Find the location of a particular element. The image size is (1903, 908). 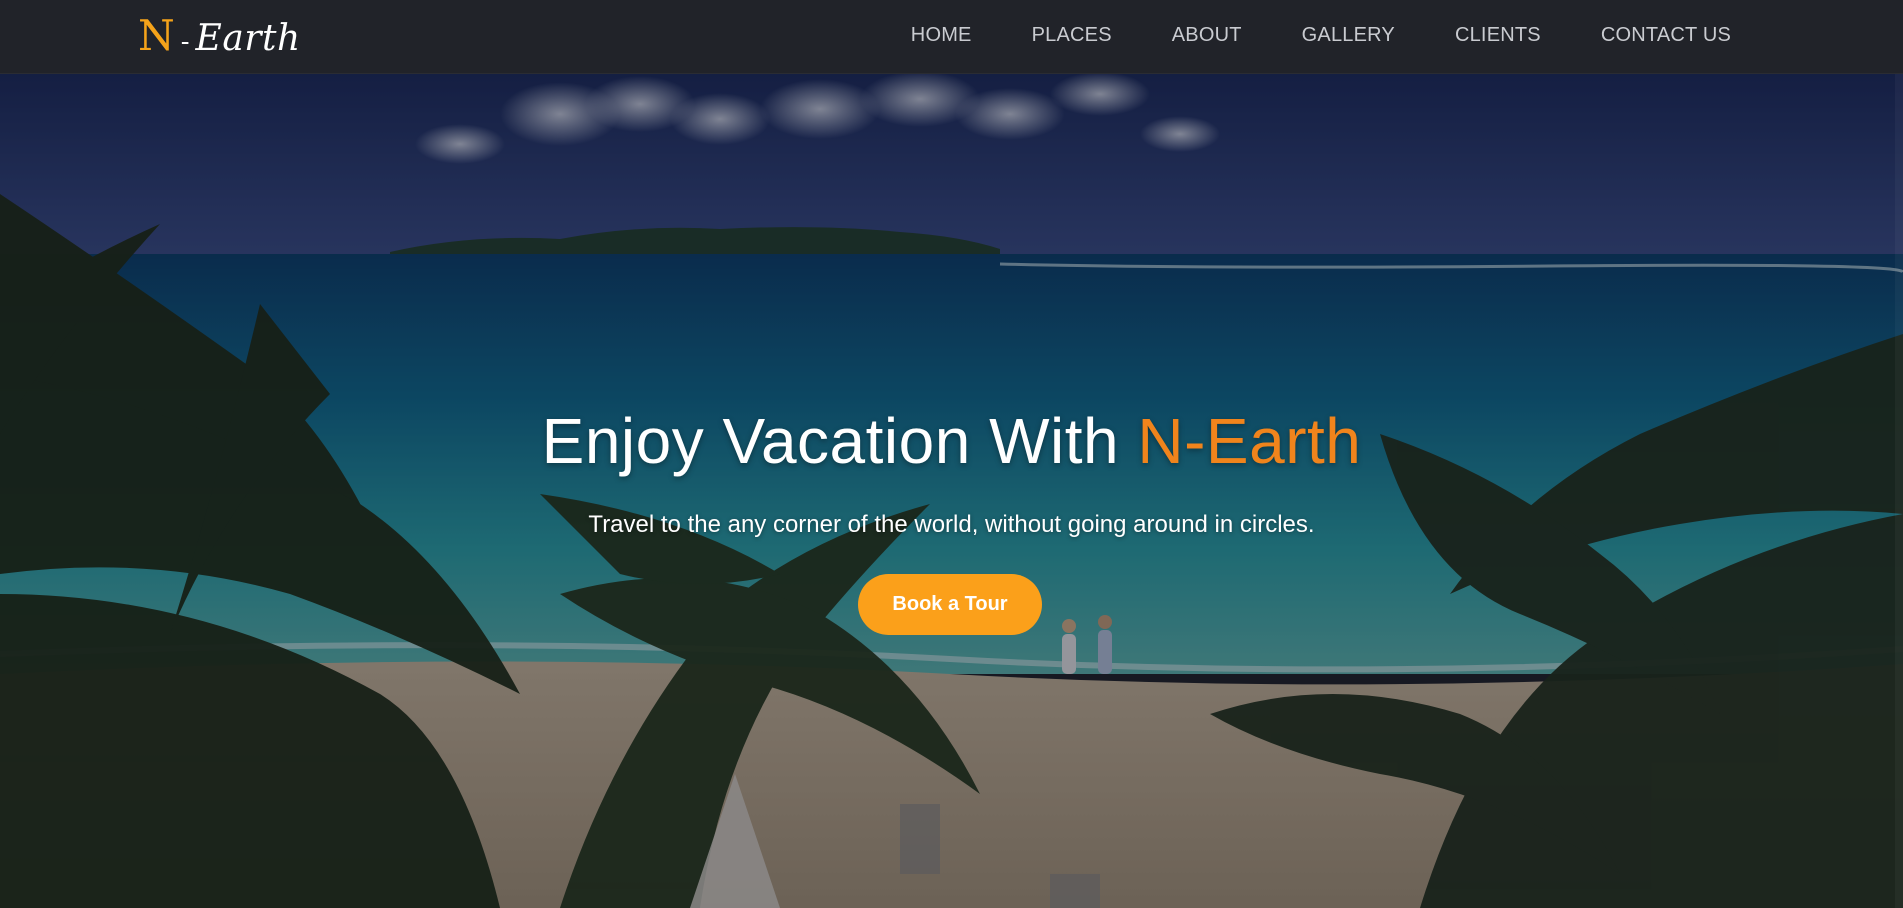

hero-title-accent: N-Earth is located at coordinates (1249, 441).